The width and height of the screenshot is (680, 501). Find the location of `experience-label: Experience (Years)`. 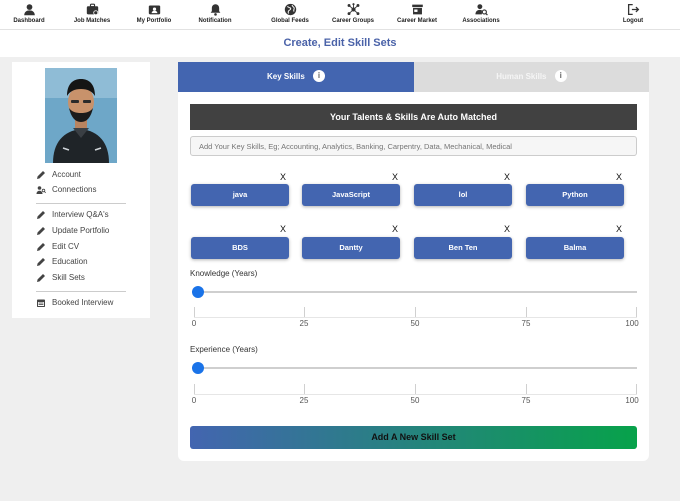

experience-label: Experience (Years) is located at coordinates (224, 349).